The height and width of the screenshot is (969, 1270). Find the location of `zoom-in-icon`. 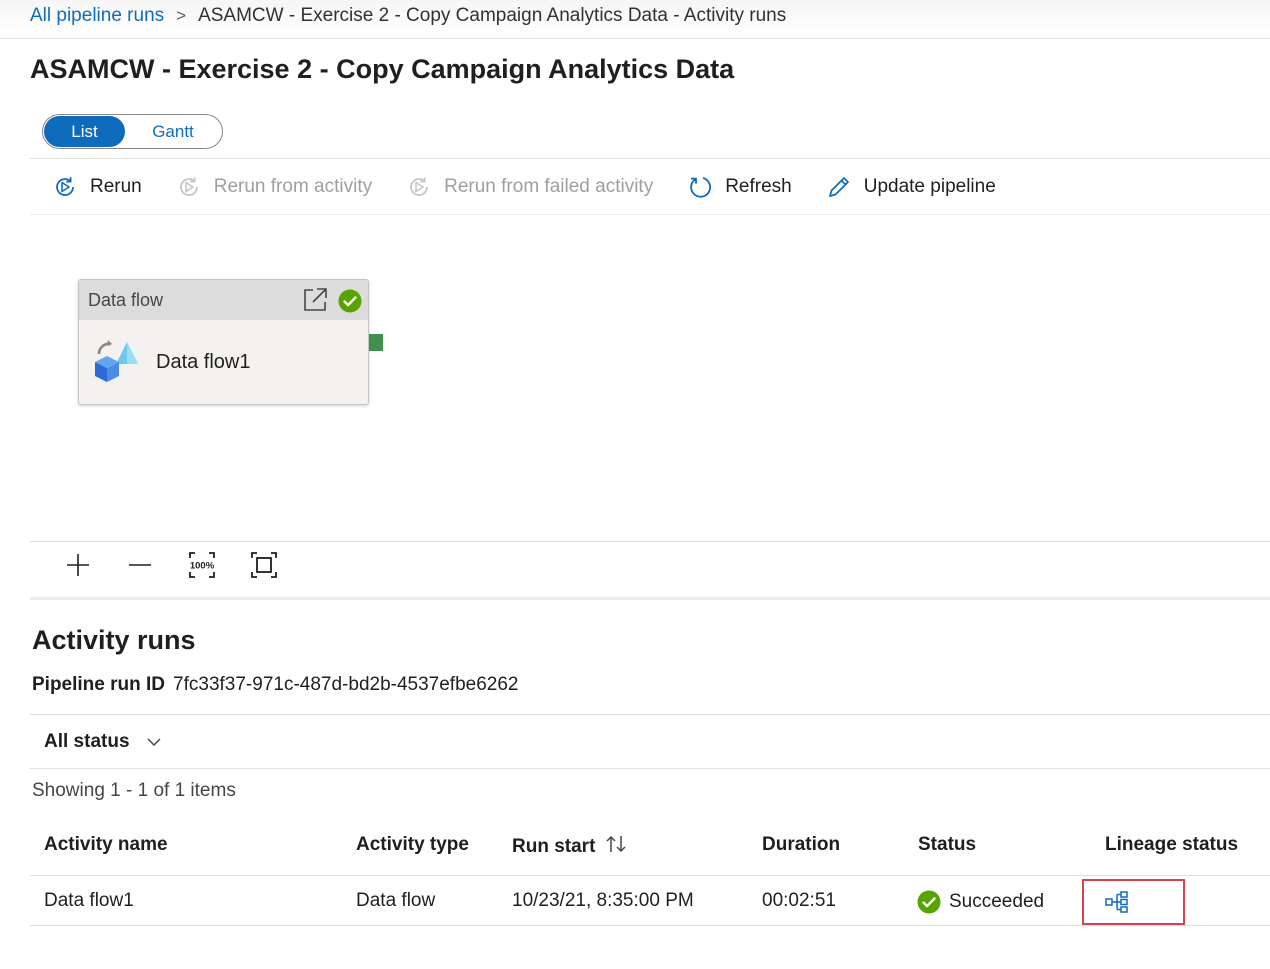

zoom-in-icon is located at coordinates (78, 565).